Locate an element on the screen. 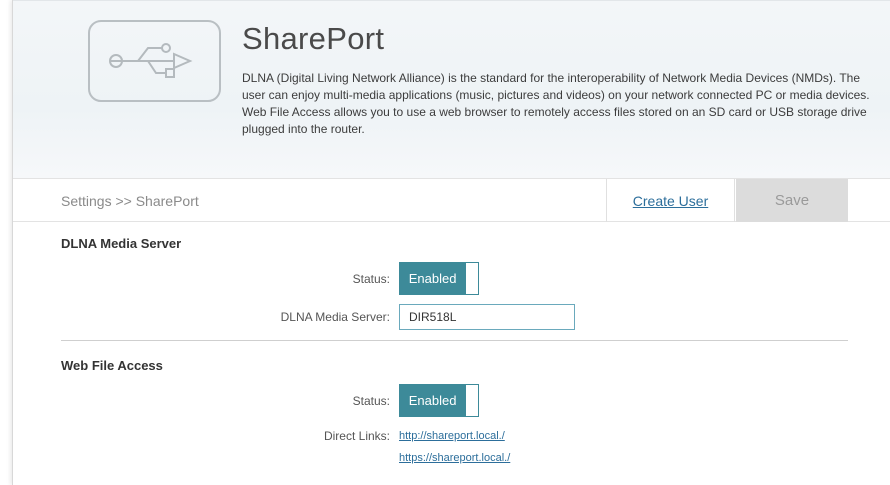 Image resolution: width=890 pixels, height=485 pixels. toolbar: Settings >> SharePort Create User Save is located at coordinates (451, 200).